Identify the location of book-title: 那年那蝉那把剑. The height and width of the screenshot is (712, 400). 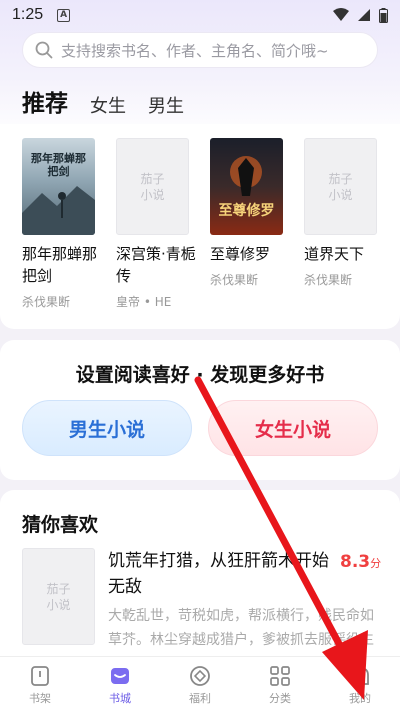
(63, 265).